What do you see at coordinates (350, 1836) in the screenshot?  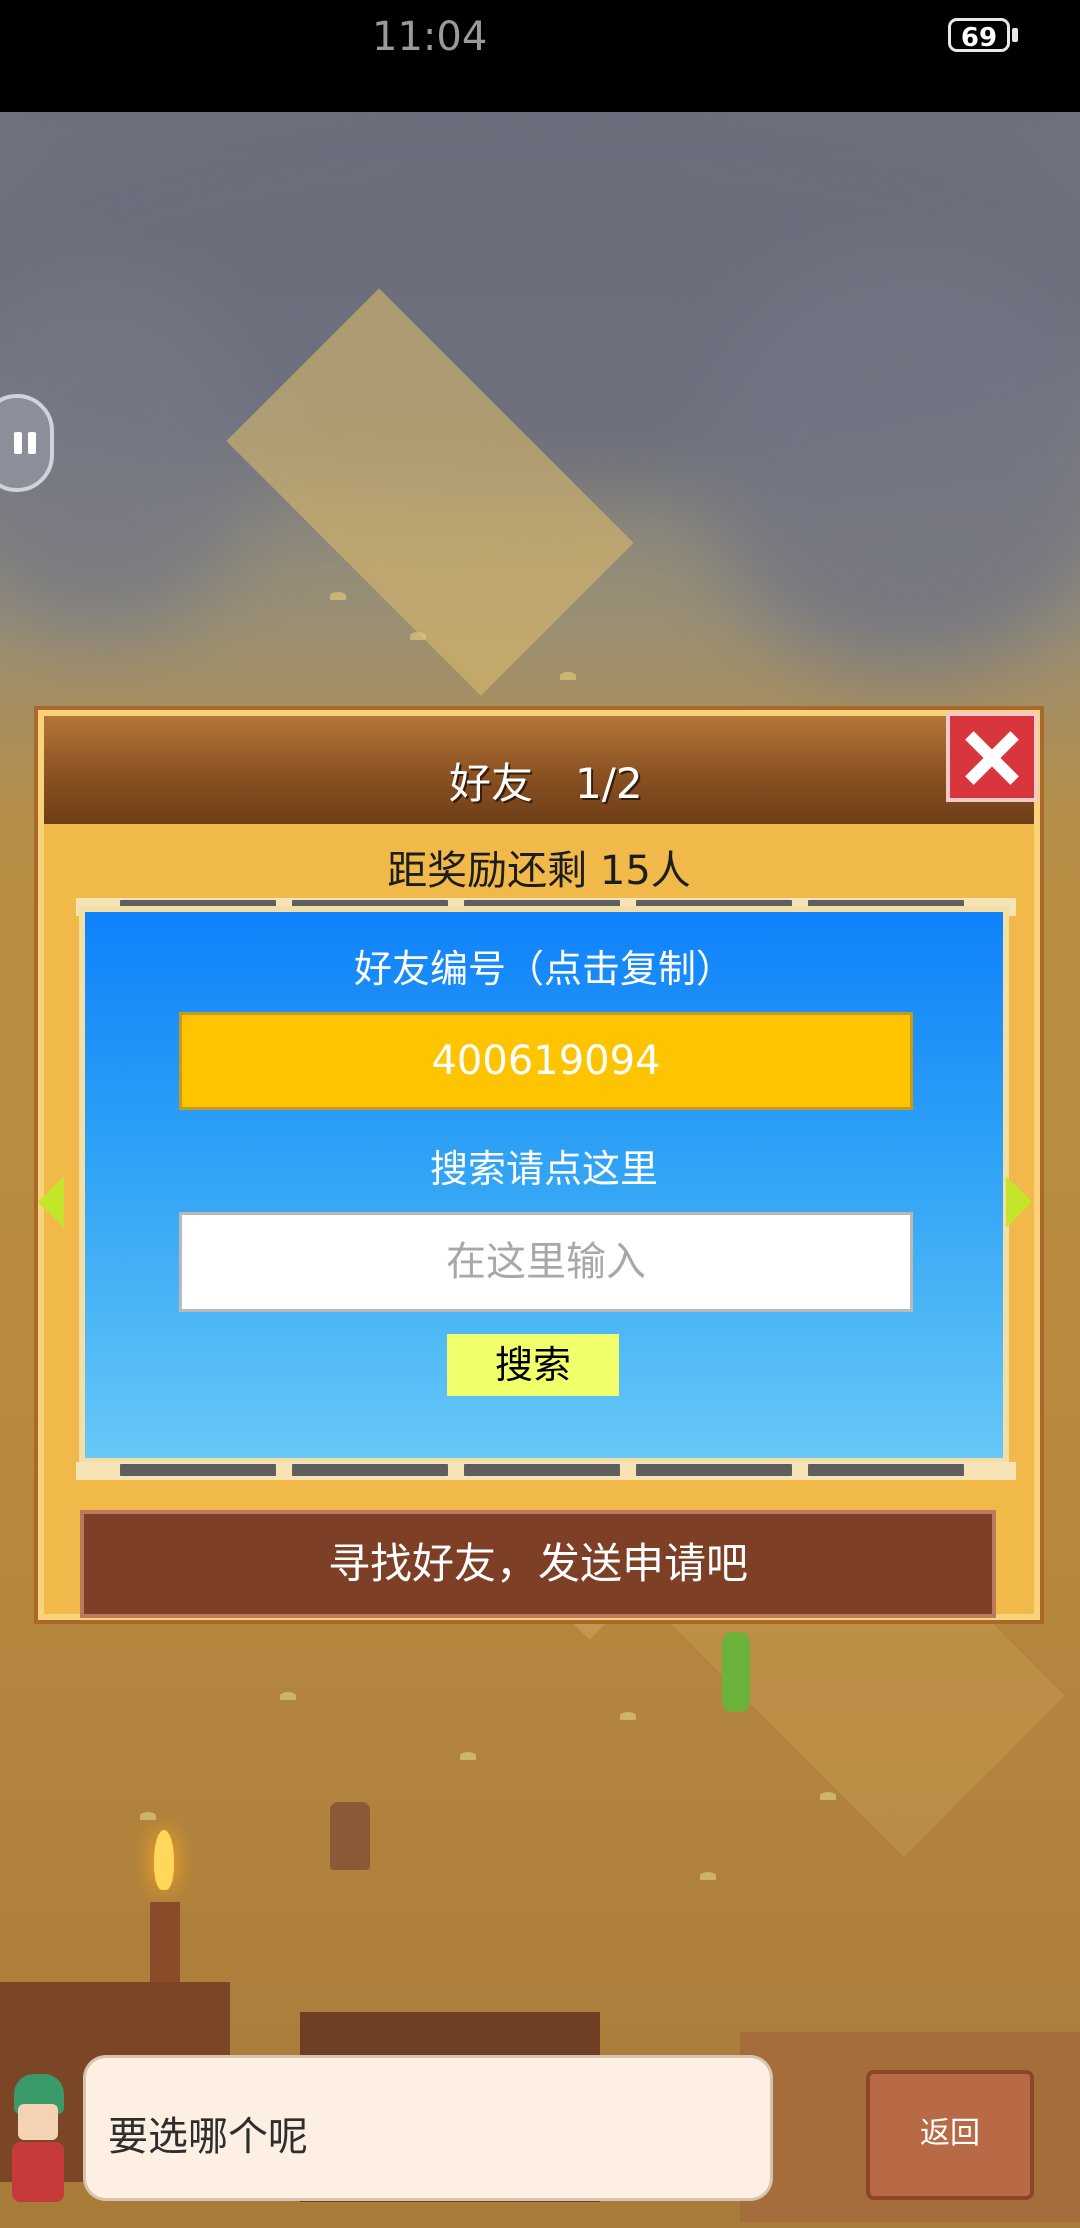 I see `character-sprite` at bounding box center [350, 1836].